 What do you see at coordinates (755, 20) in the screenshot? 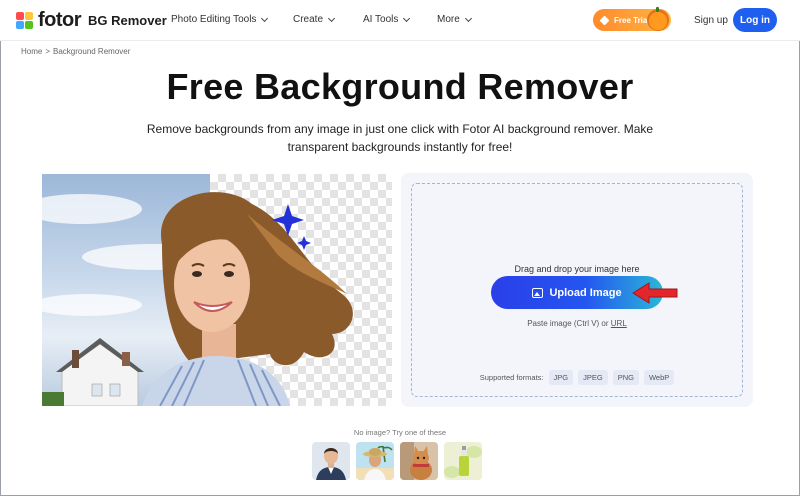
I see `log-in-button: Log in` at bounding box center [755, 20].